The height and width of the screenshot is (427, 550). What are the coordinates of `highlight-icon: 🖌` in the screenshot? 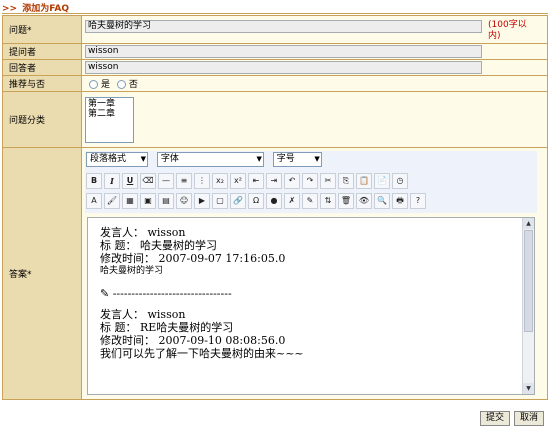 It's located at (112, 201).